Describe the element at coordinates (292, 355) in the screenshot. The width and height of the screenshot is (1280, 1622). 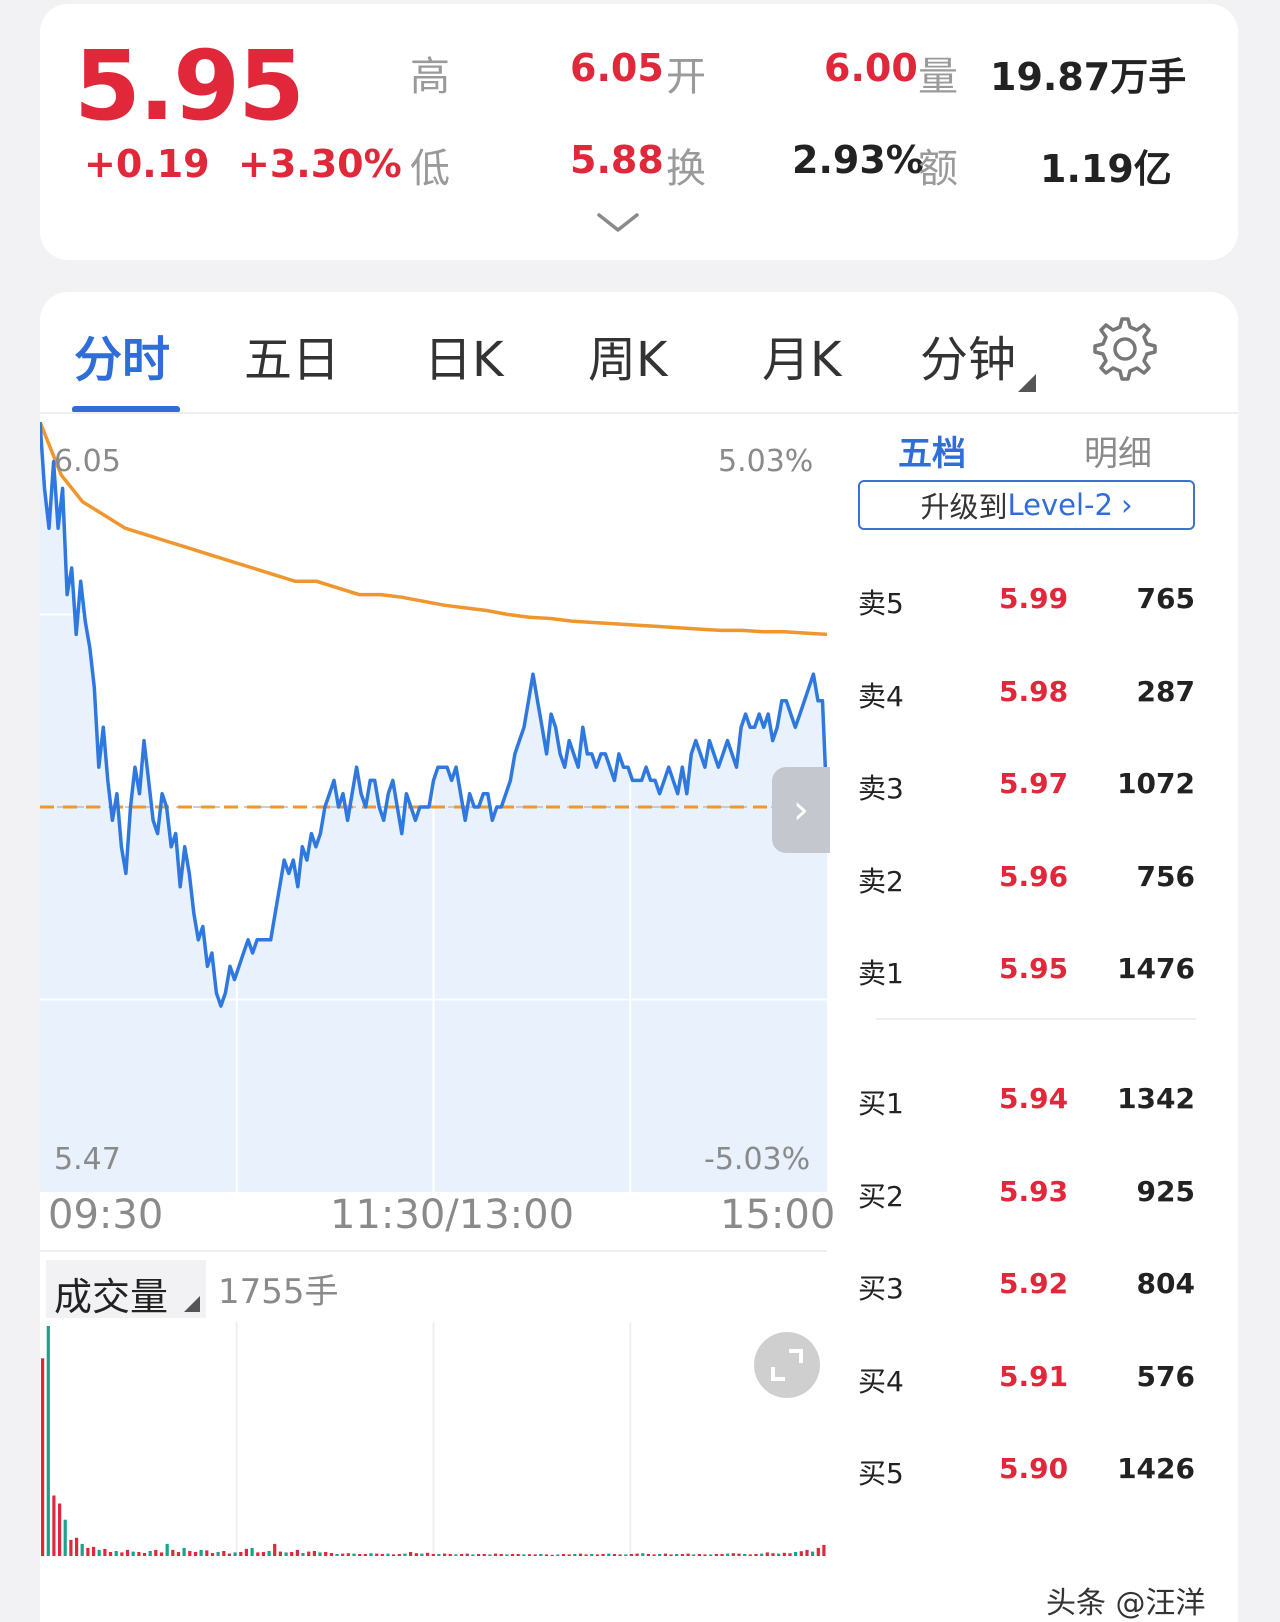
I see `tab-five-day: 五日` at that location.